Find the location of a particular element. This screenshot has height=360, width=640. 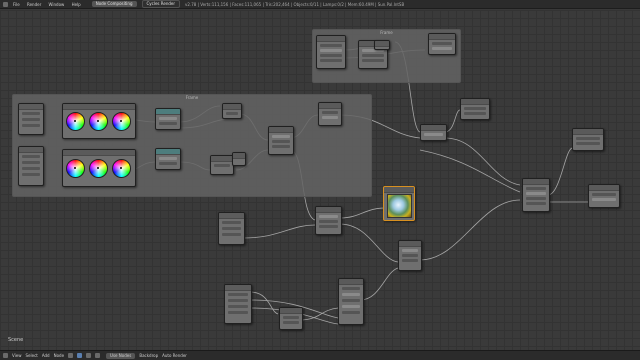

node-viewer-top is located at coordinates (475, 109).